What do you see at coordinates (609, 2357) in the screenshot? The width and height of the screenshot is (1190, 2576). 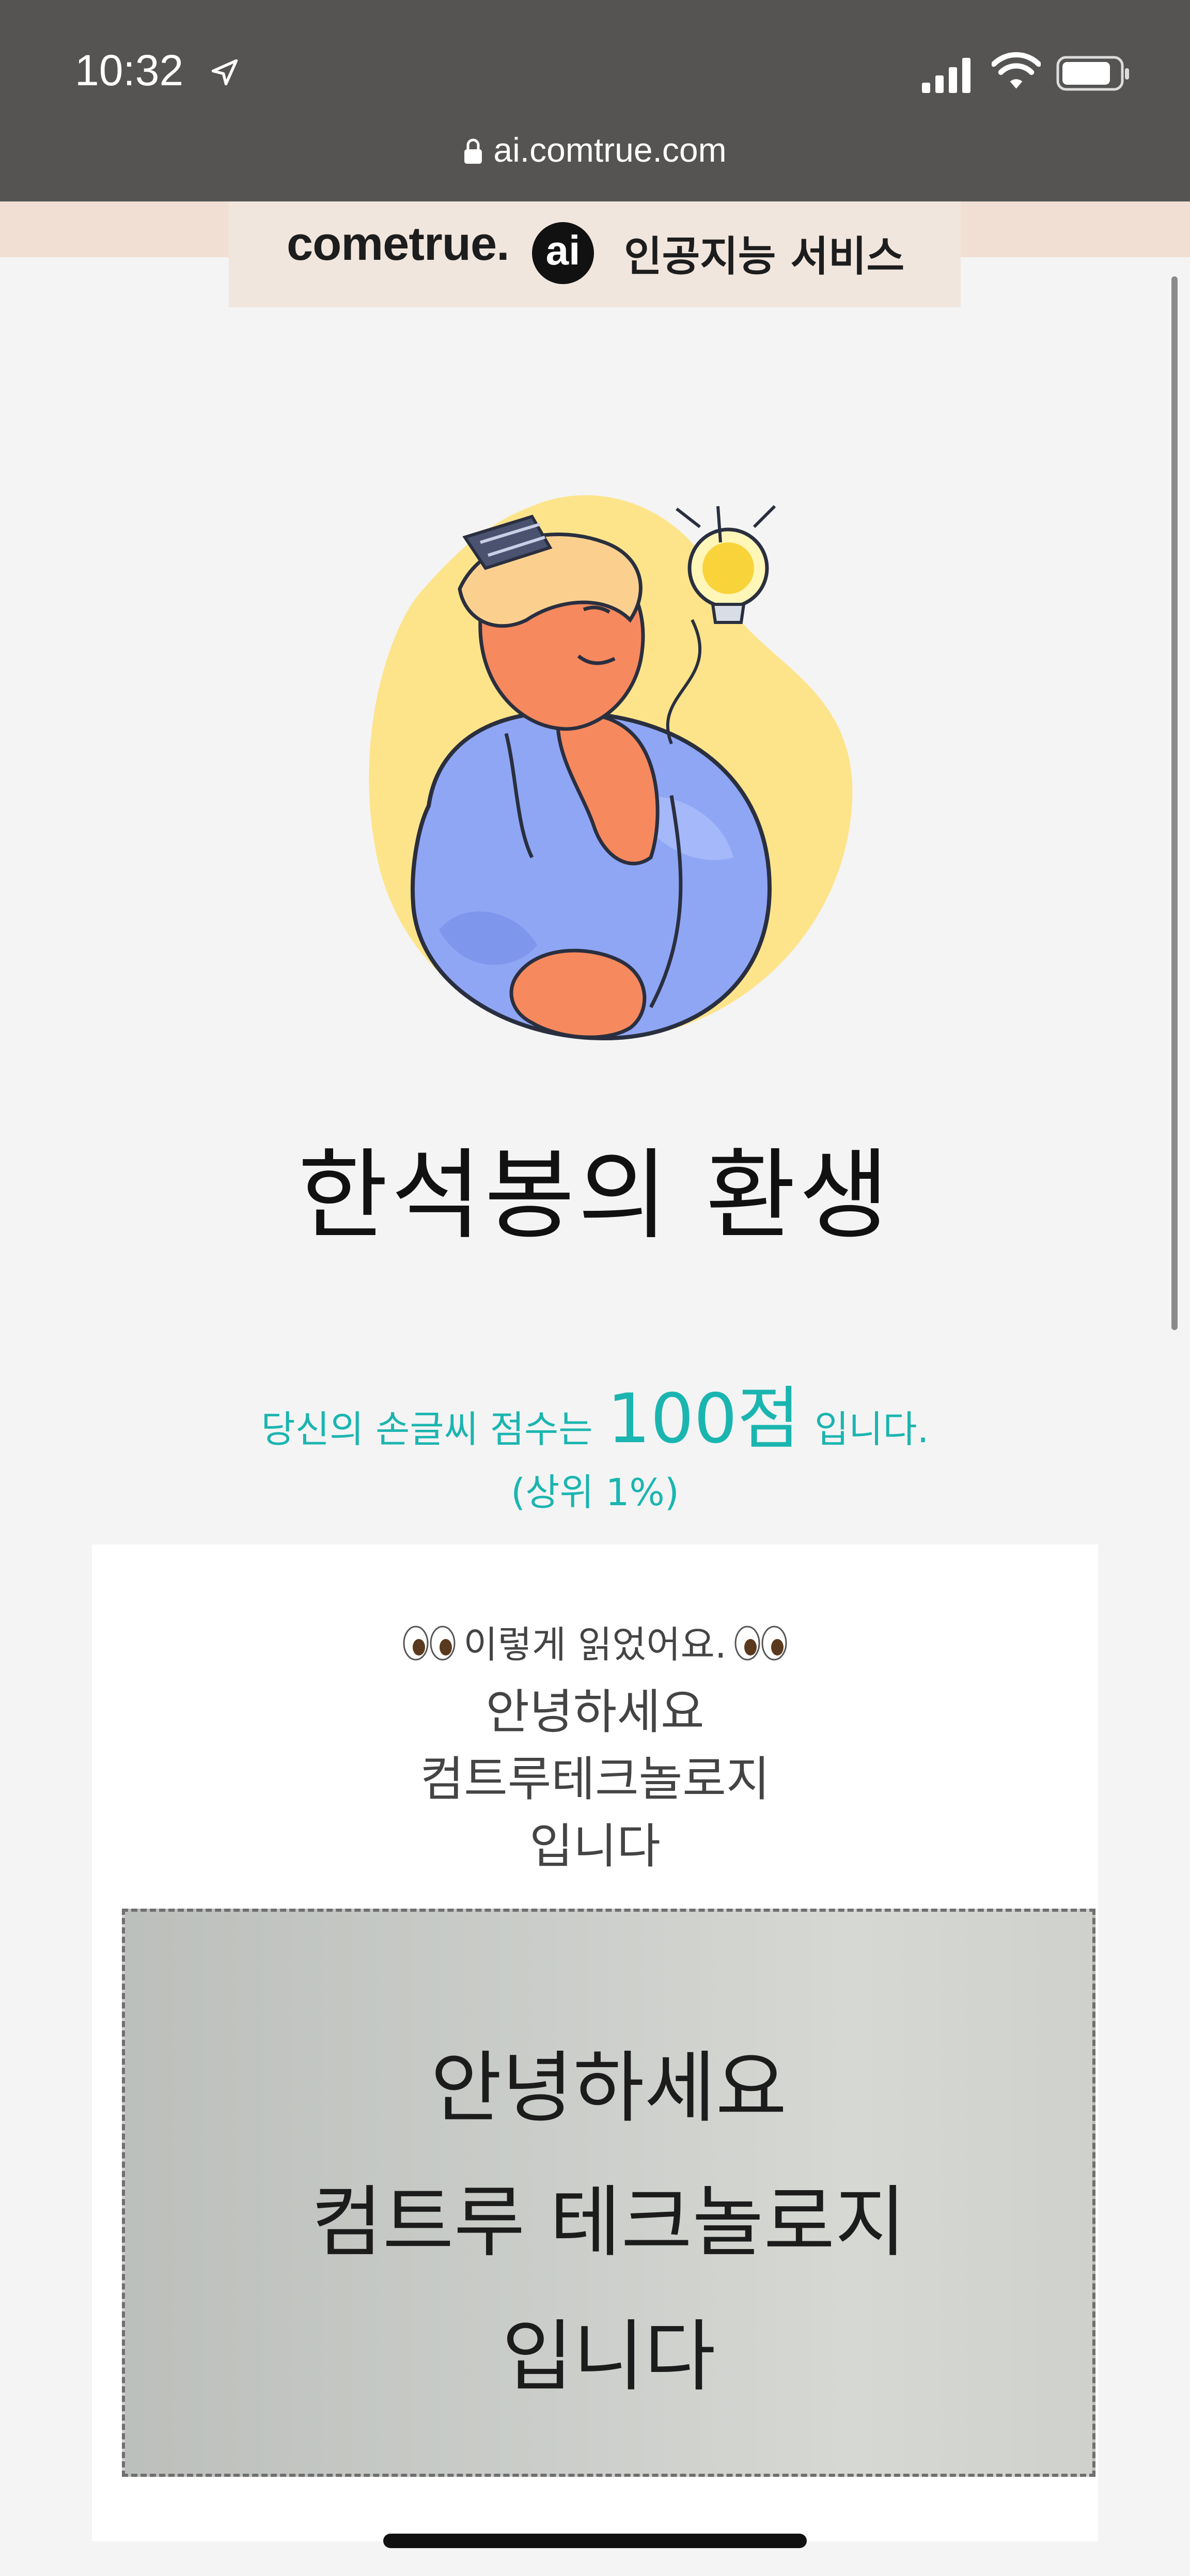 I see `handwriting-line: 입니다` at bounding box center [609, 2357].